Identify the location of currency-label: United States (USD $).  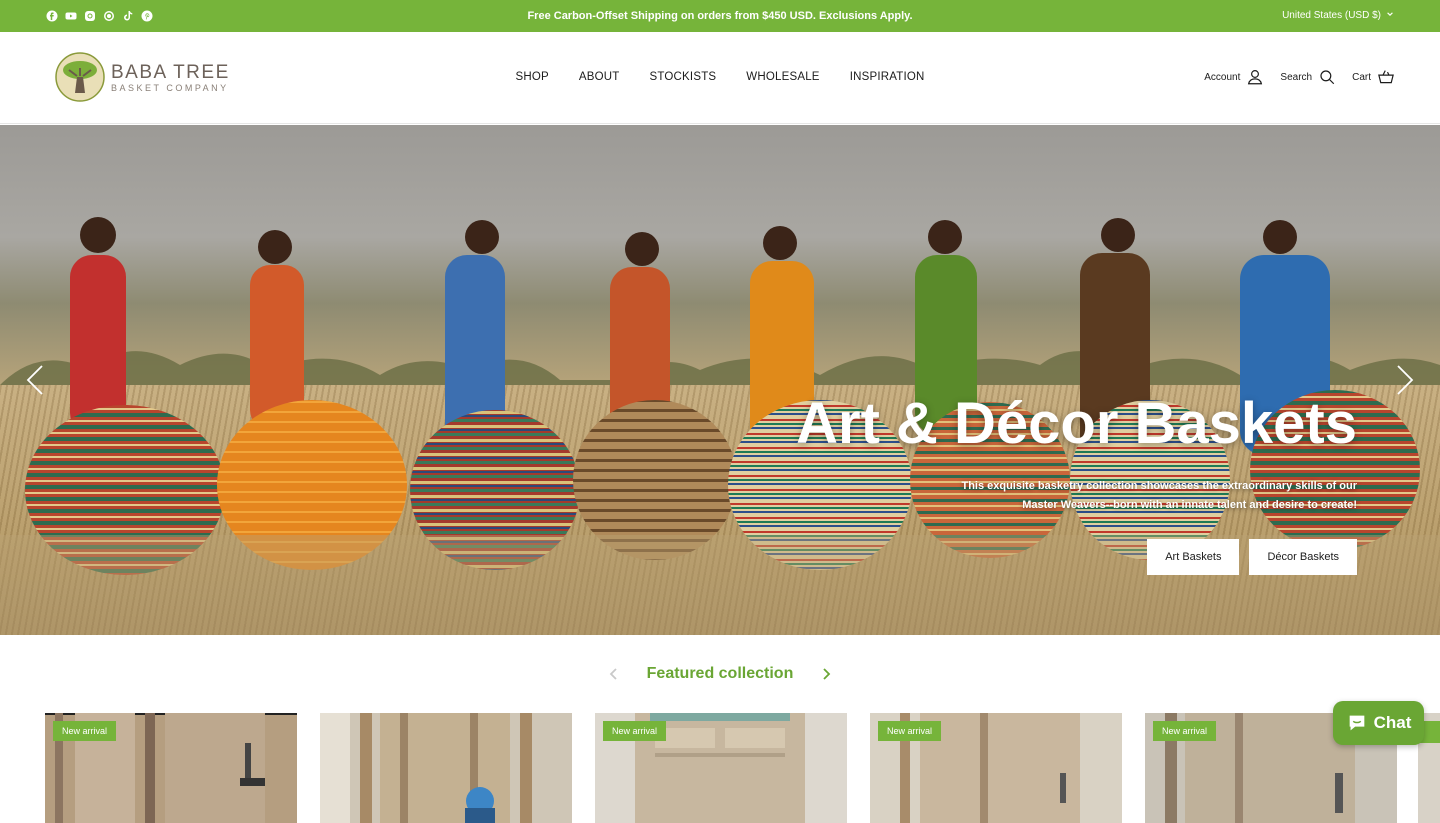
(1331, 15).